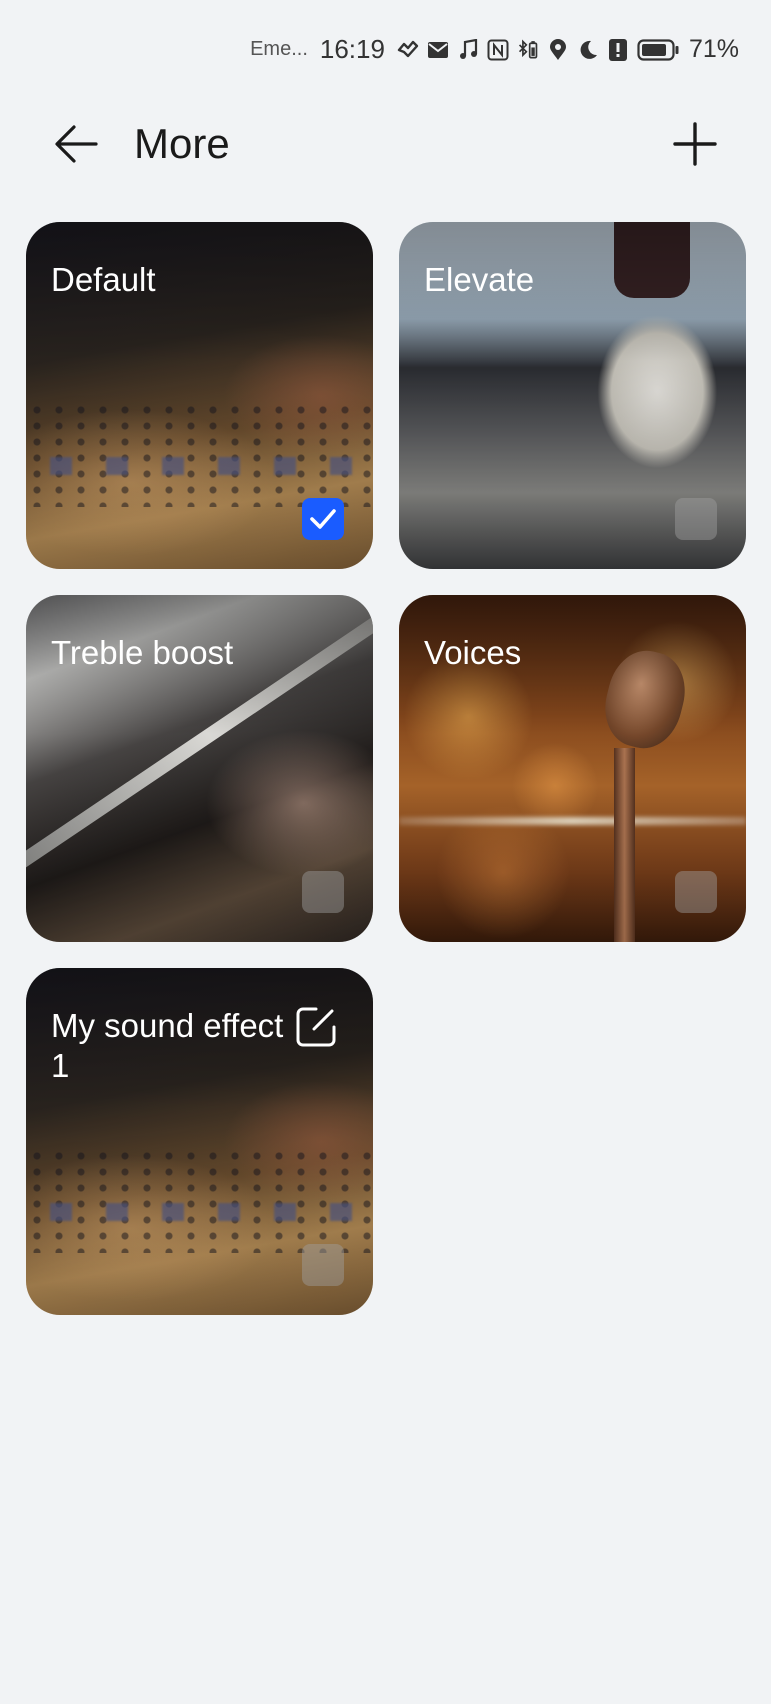 The height and width of the screenshot is (1704, 771). Describe the element at coordinates (528, 50) in the screenshot. I see `bluetooth-battery-icon` at that location.